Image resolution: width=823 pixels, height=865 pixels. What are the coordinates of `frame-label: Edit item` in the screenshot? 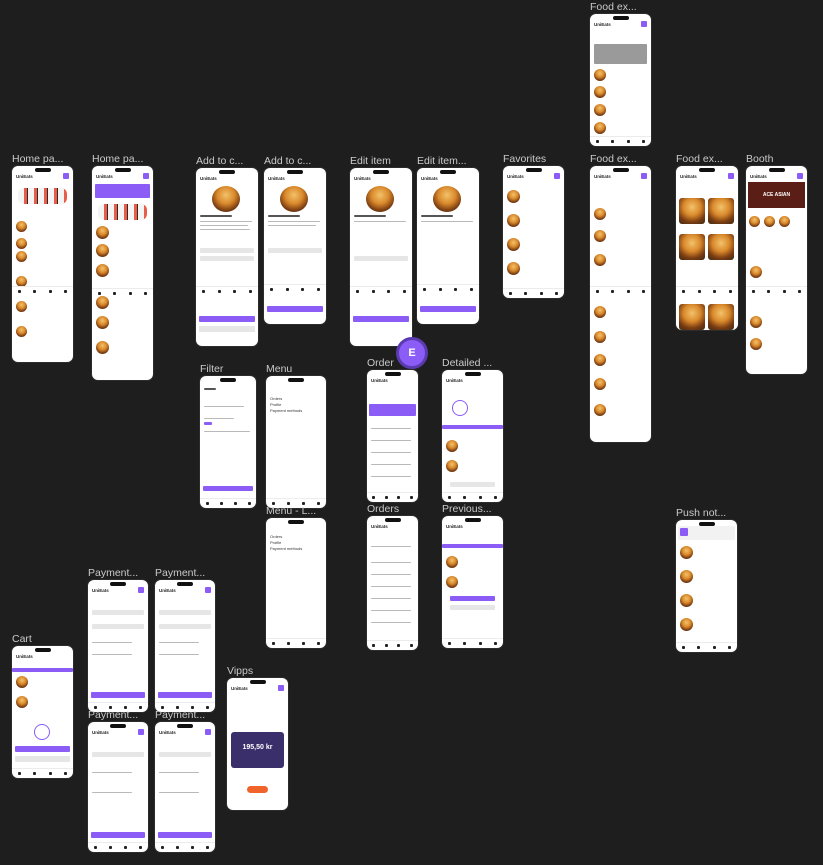 It's located at (370, 161).